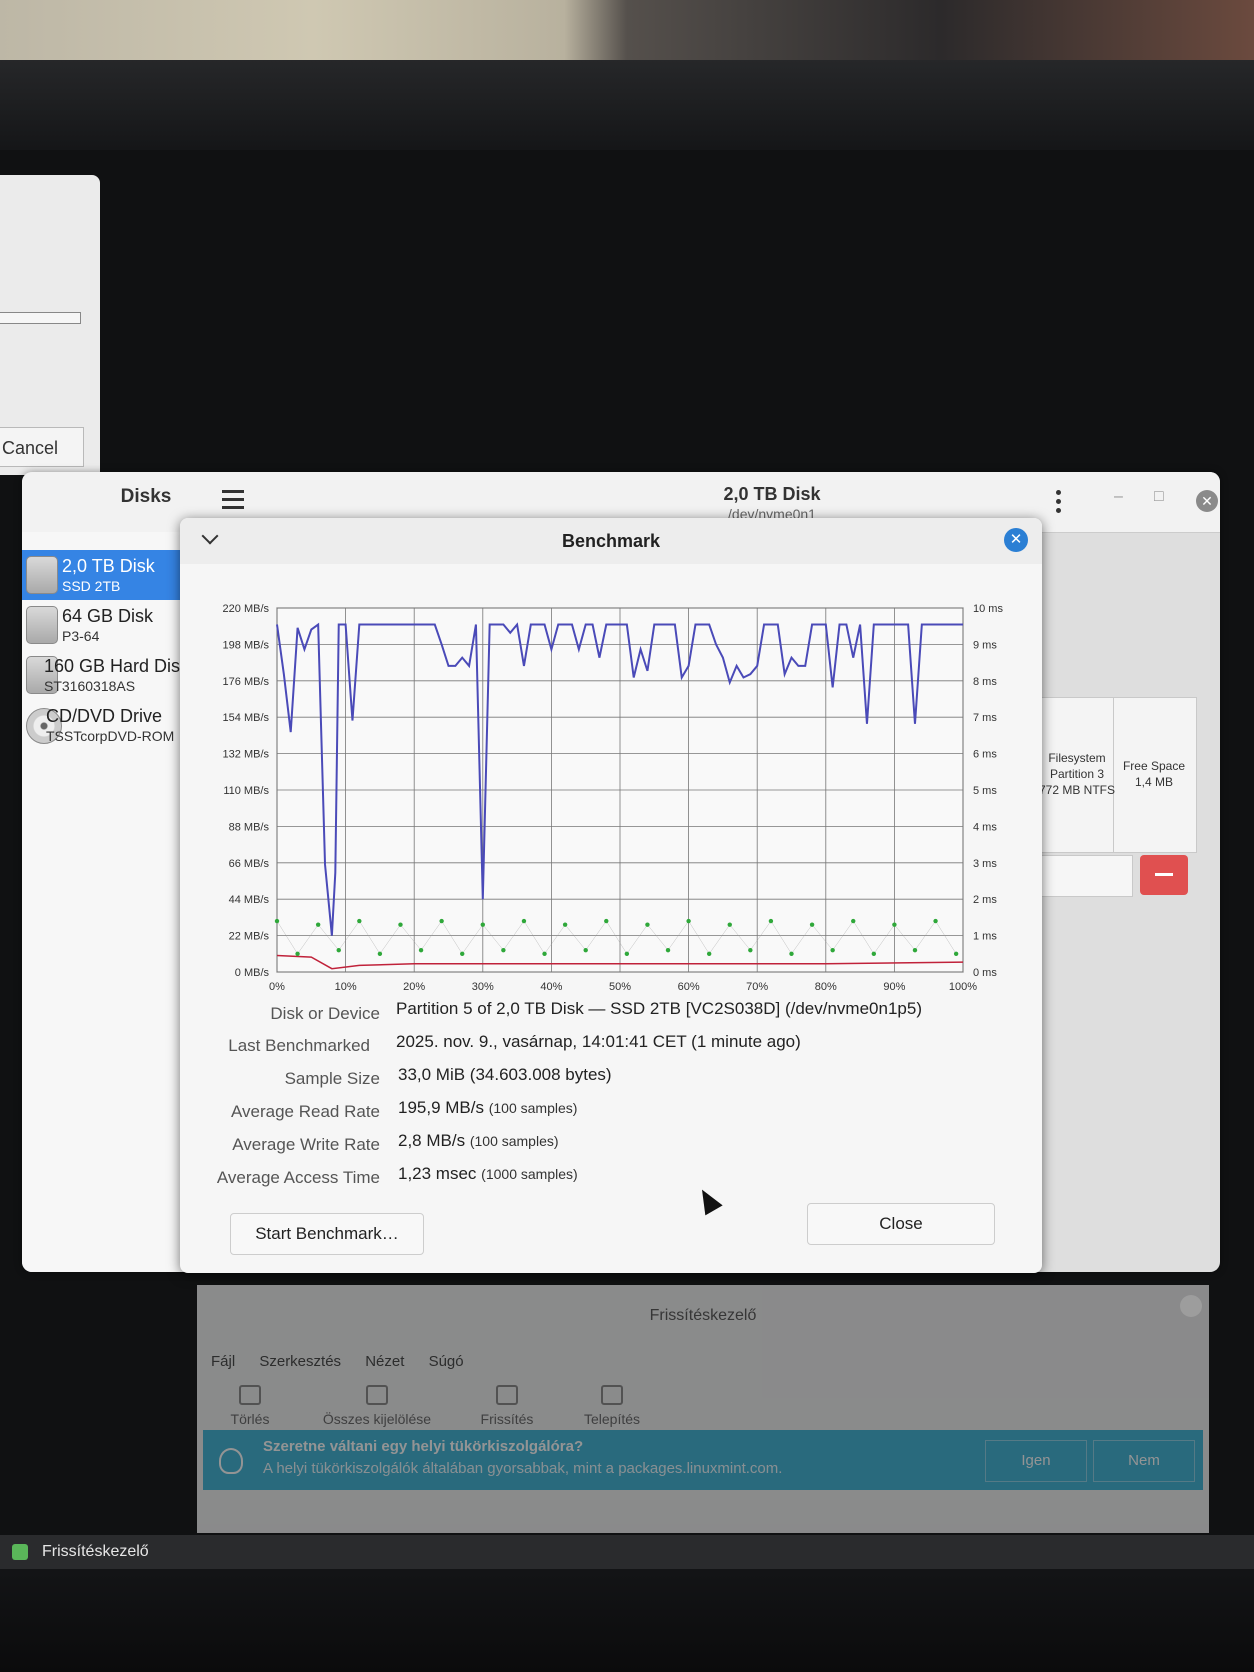 This screenshot has width=1254, height=1672. What do you see at coordinates (377, 1406) in the screenshot?
I see `toolbar-select-all: Összes kijelölése` at bounding box center [377, 1406].